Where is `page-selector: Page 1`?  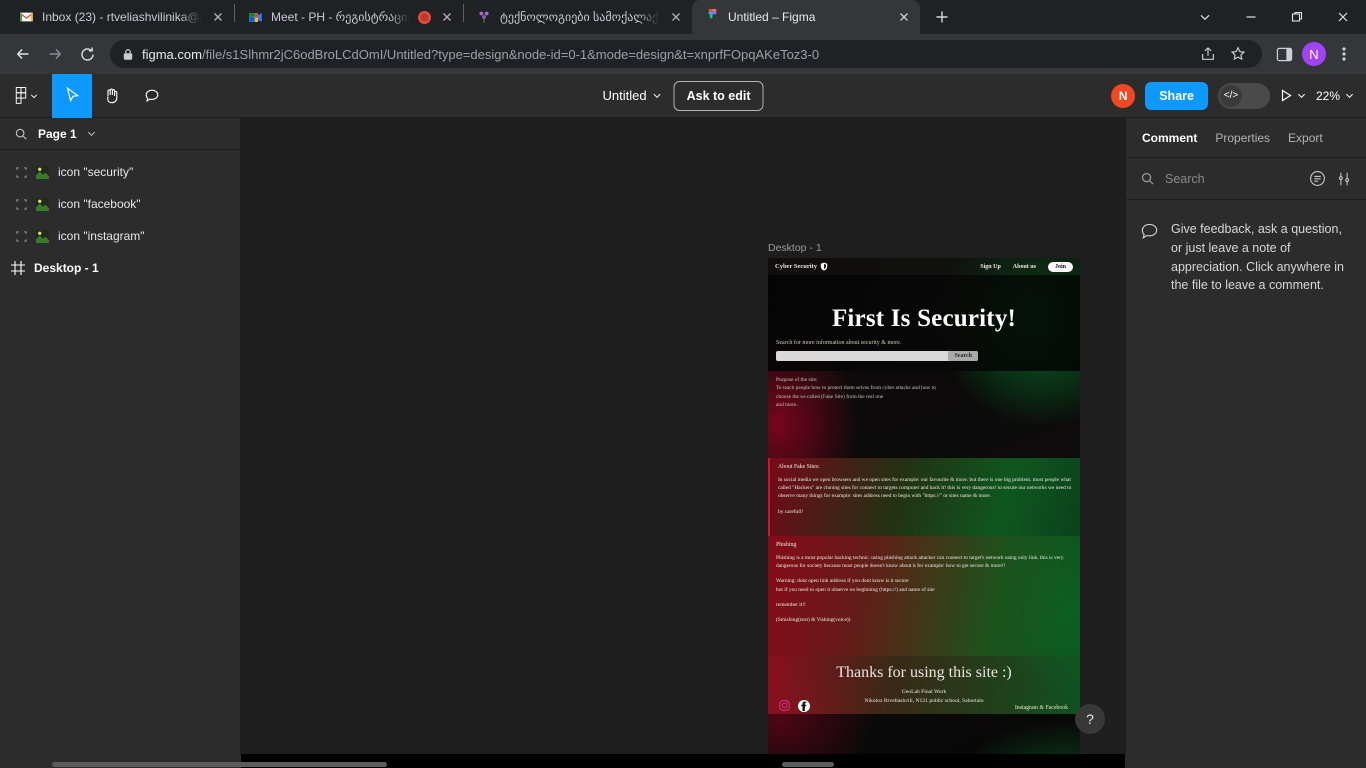
page-selector: Page 1 is located at coordinates (120, 134).